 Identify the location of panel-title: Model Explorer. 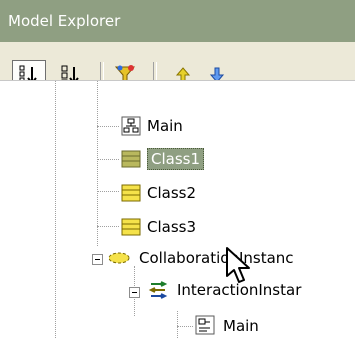
(64, 21).